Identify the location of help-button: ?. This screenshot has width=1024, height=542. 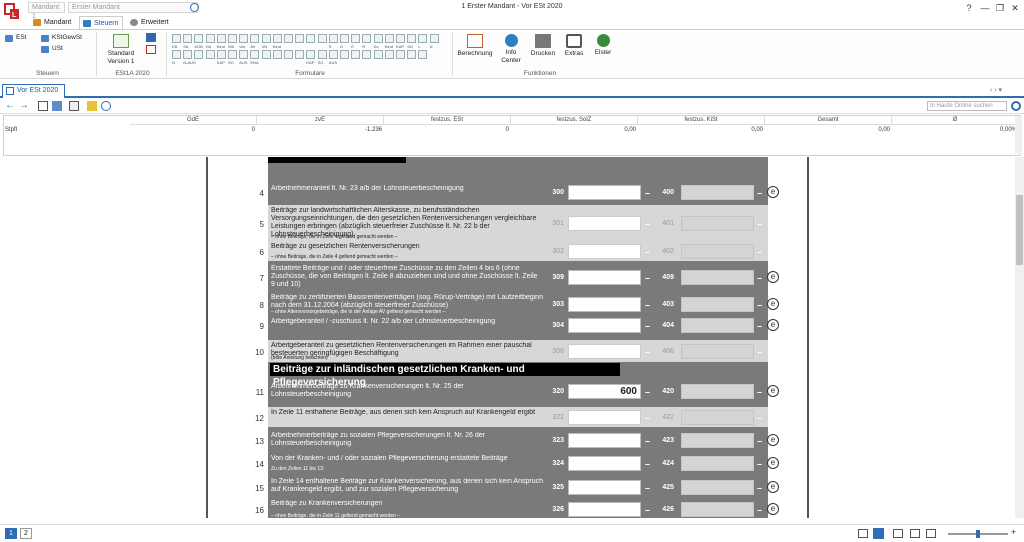
(969, 8).